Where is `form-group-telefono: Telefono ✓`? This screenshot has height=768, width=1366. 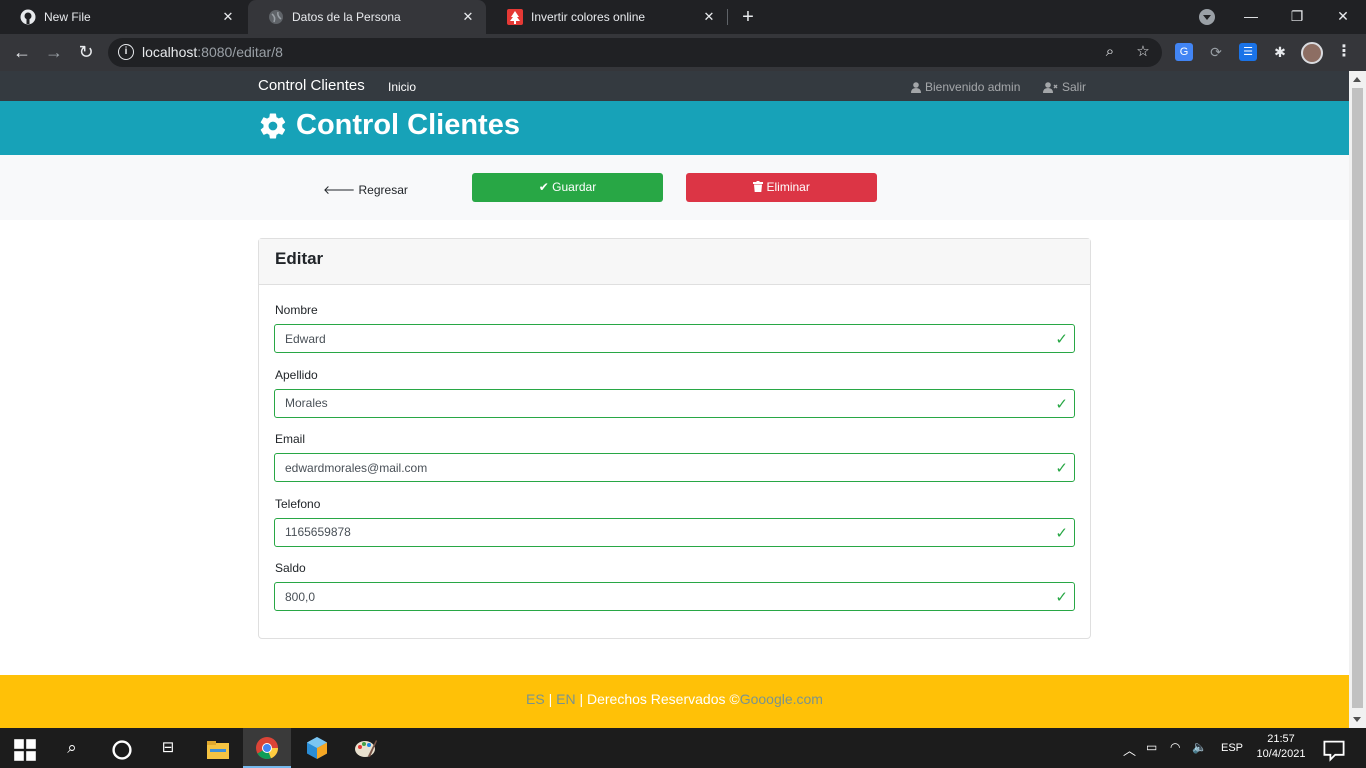 form-group-telefono: Telefono ✓ is located at coordinates (674, 513).